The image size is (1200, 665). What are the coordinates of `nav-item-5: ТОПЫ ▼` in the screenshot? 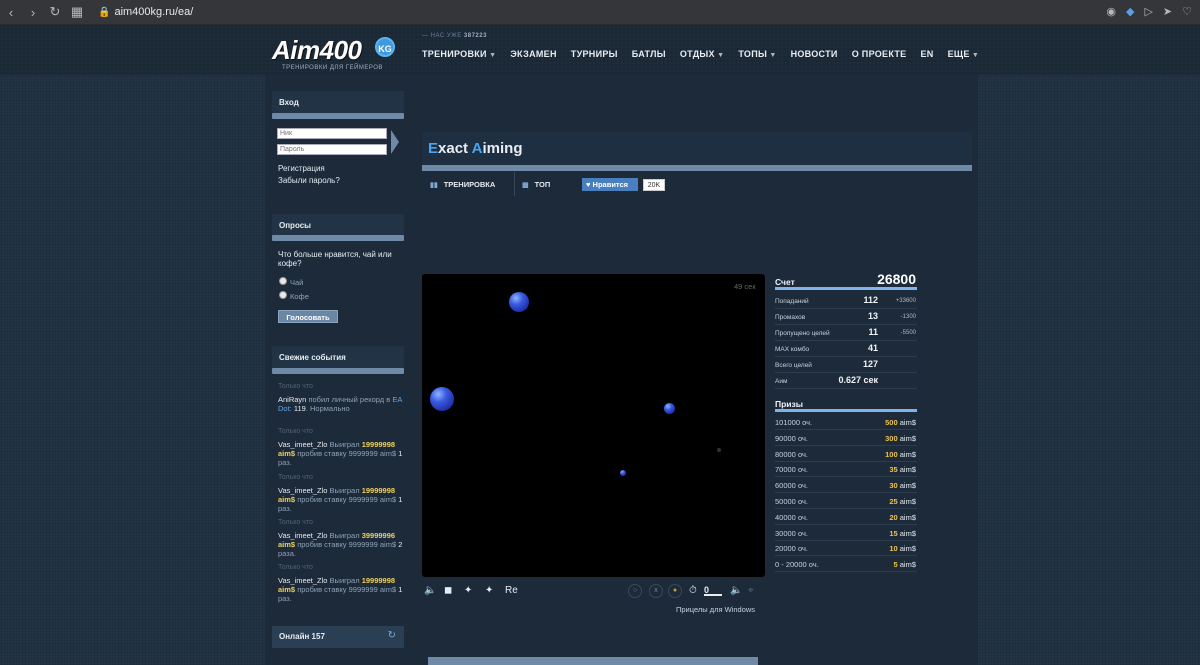 It's located at (757, 54).